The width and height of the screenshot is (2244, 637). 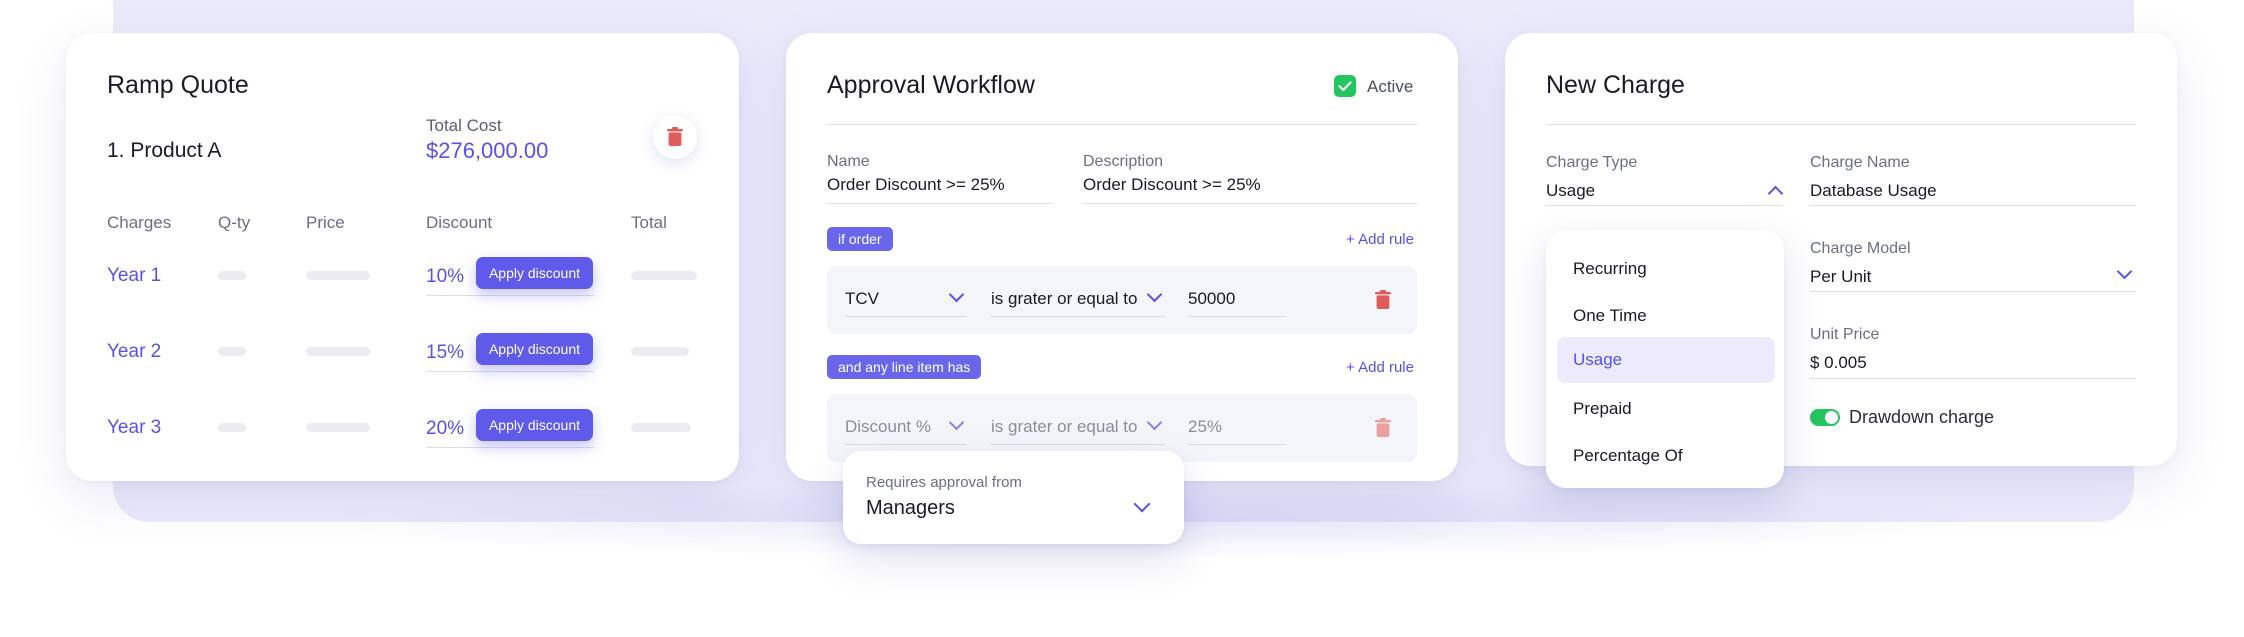 What do you see at coordinates (134, 351) in the screenshot?
I see `row-year-label: Year 2` at bounding box center [134, 351].